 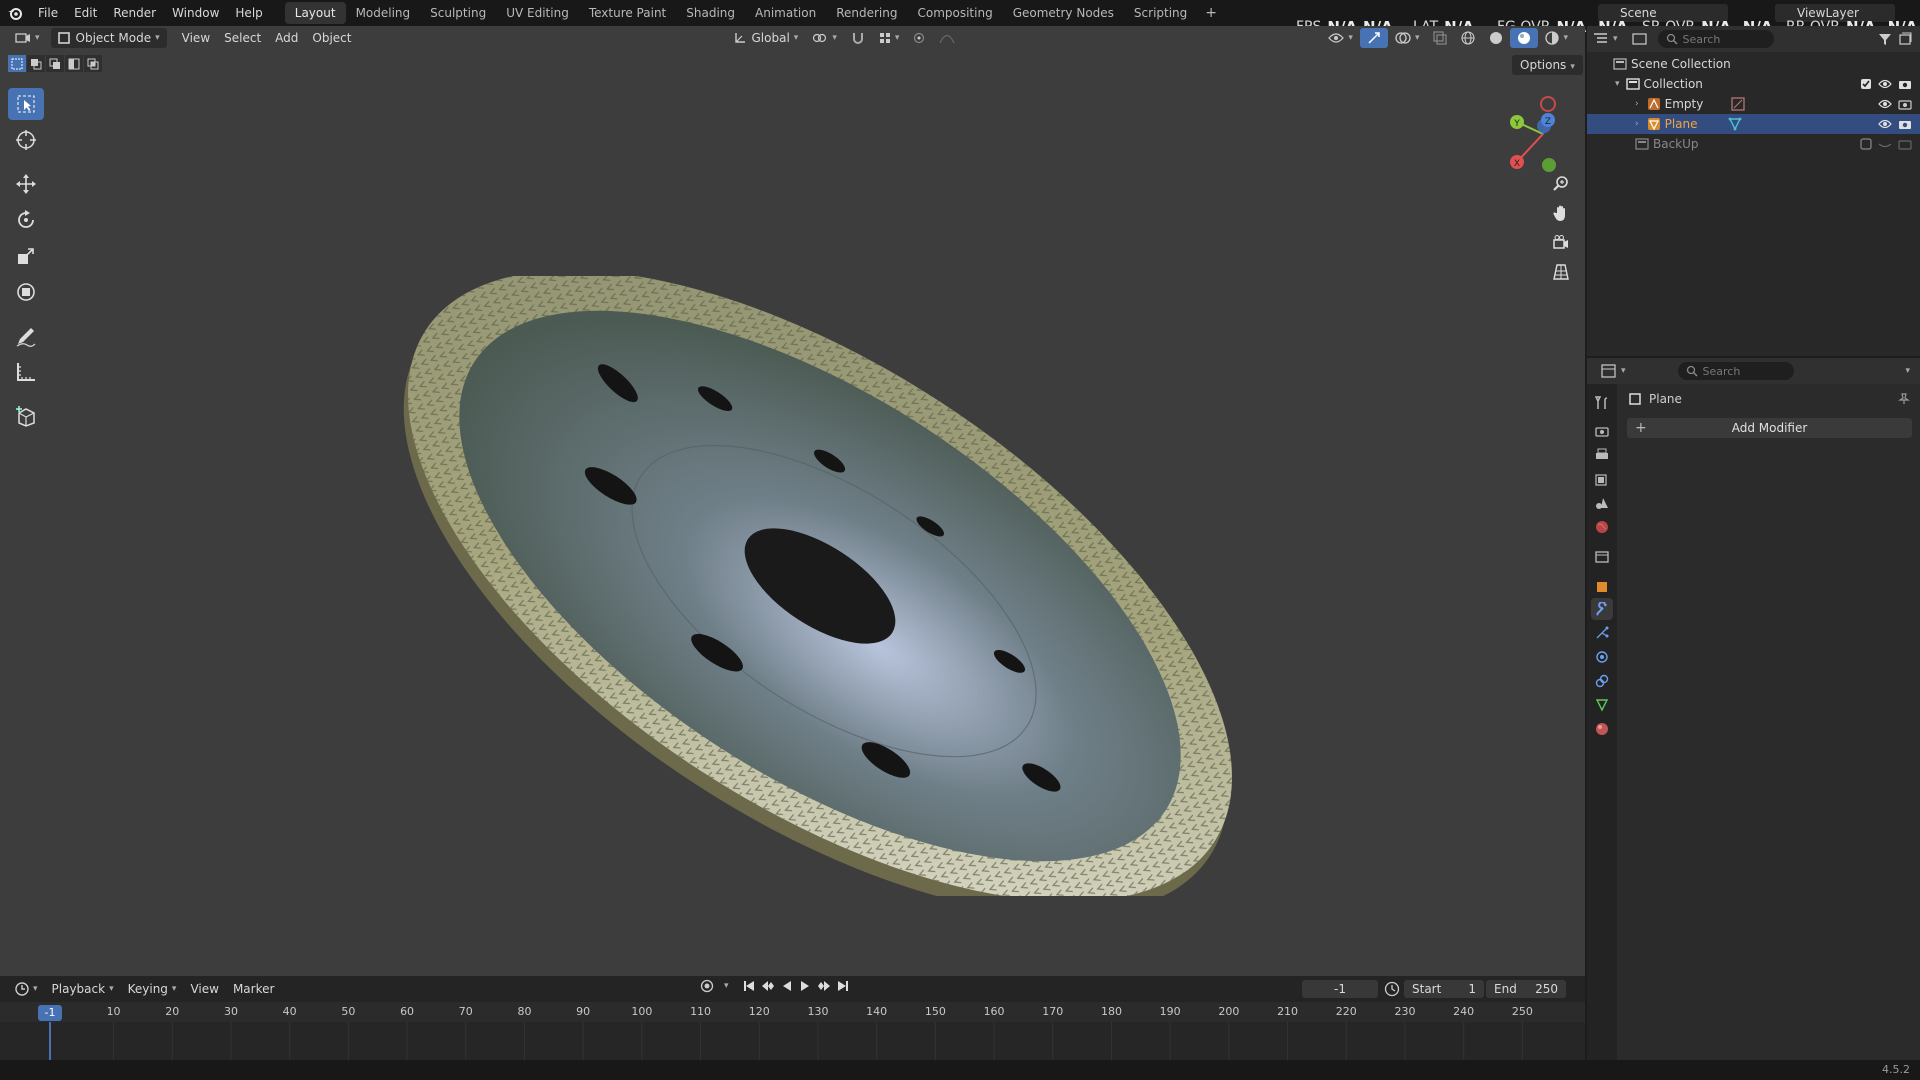 What do you see at coordinates (824, 38) in the screenshot?
I see `pivot-point-button: ▾` at bounding box center [824, 38].